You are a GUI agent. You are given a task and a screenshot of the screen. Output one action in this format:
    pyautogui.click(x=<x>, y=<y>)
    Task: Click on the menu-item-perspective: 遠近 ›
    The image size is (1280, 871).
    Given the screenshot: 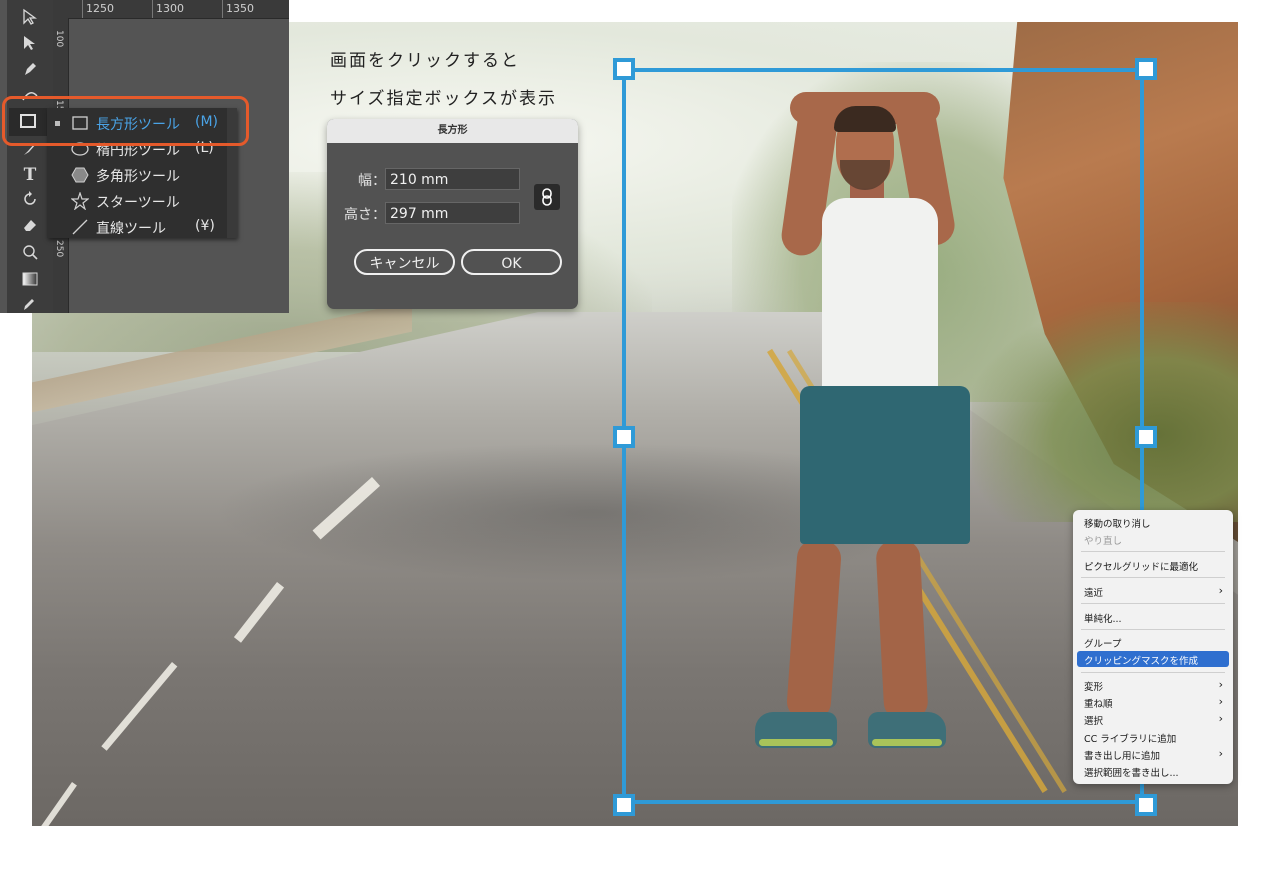 What is the action you would take?
    pyautogui.click(x=1153, y=591)
    